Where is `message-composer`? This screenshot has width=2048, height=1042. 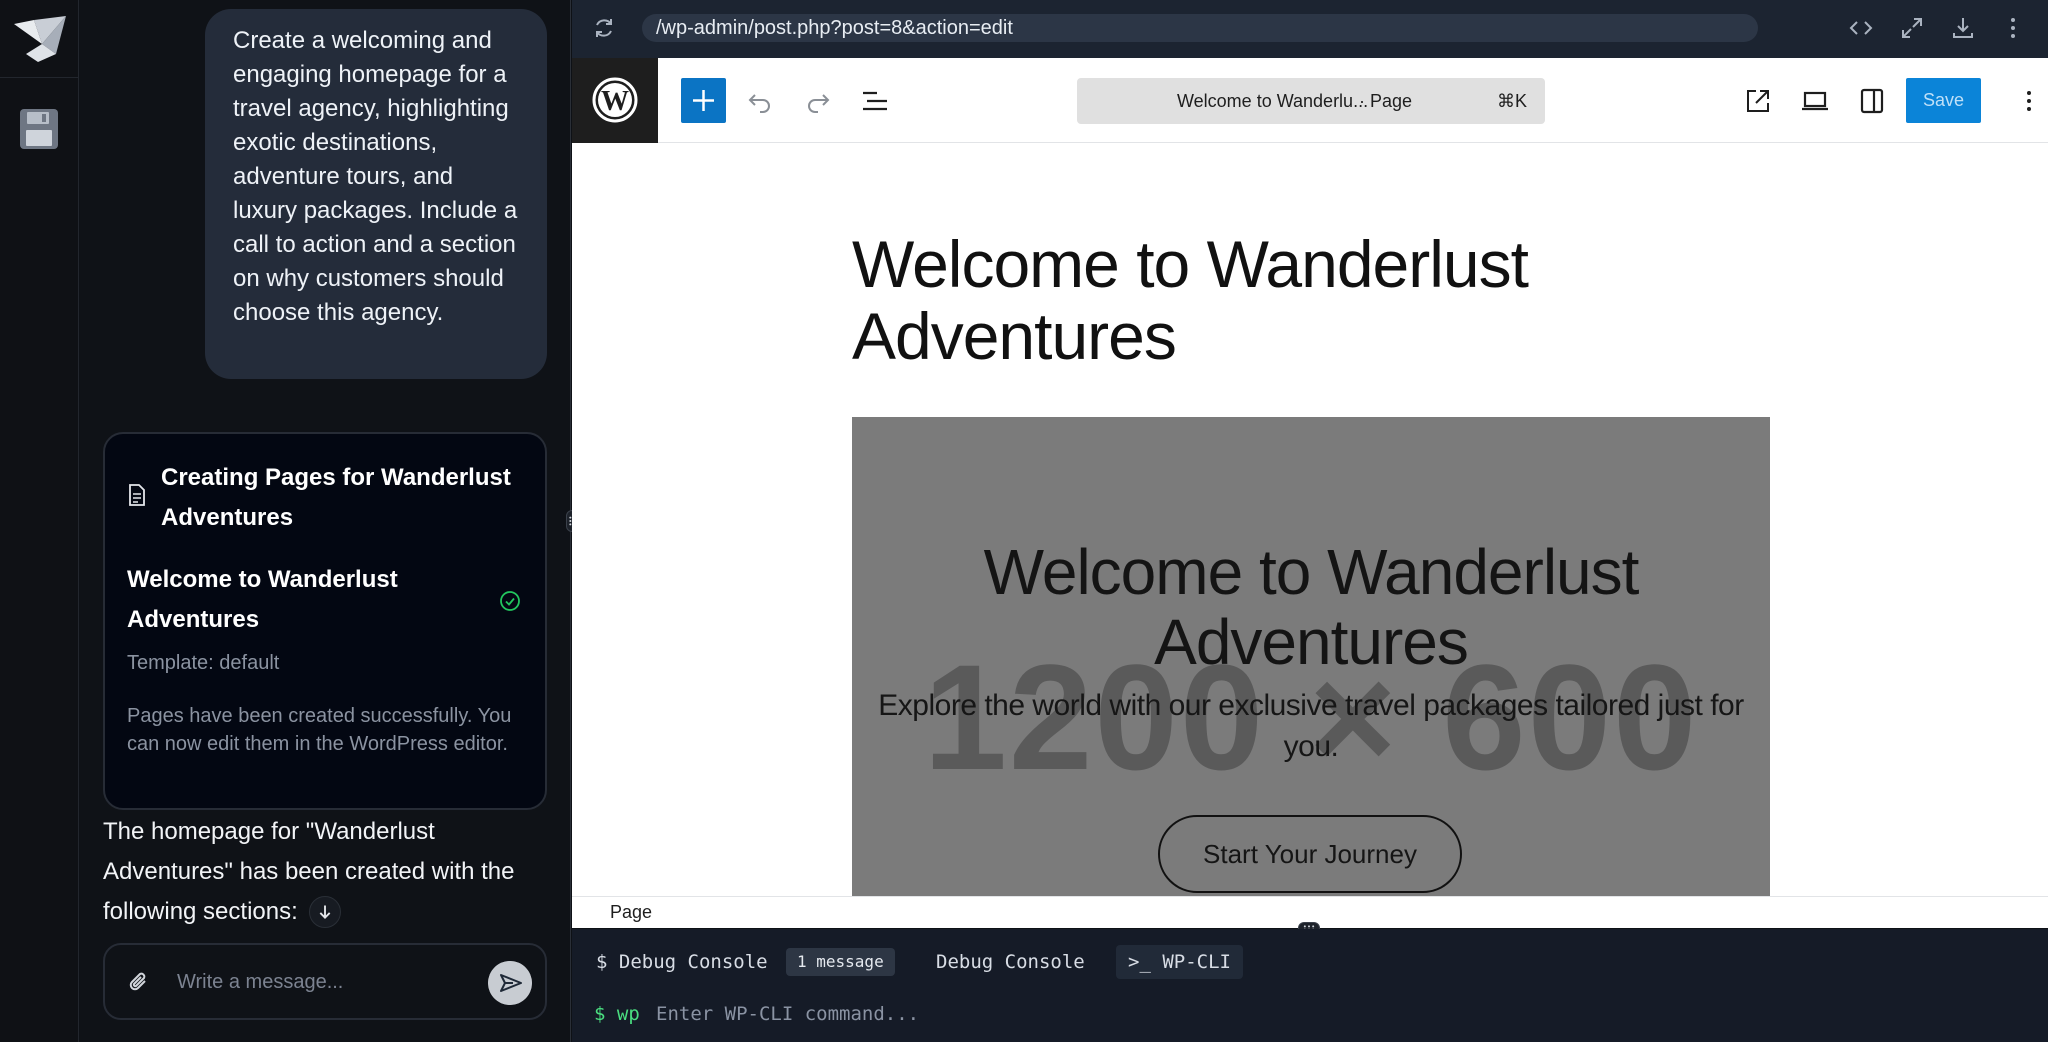
message-composer is located at coordinates (325, 981).